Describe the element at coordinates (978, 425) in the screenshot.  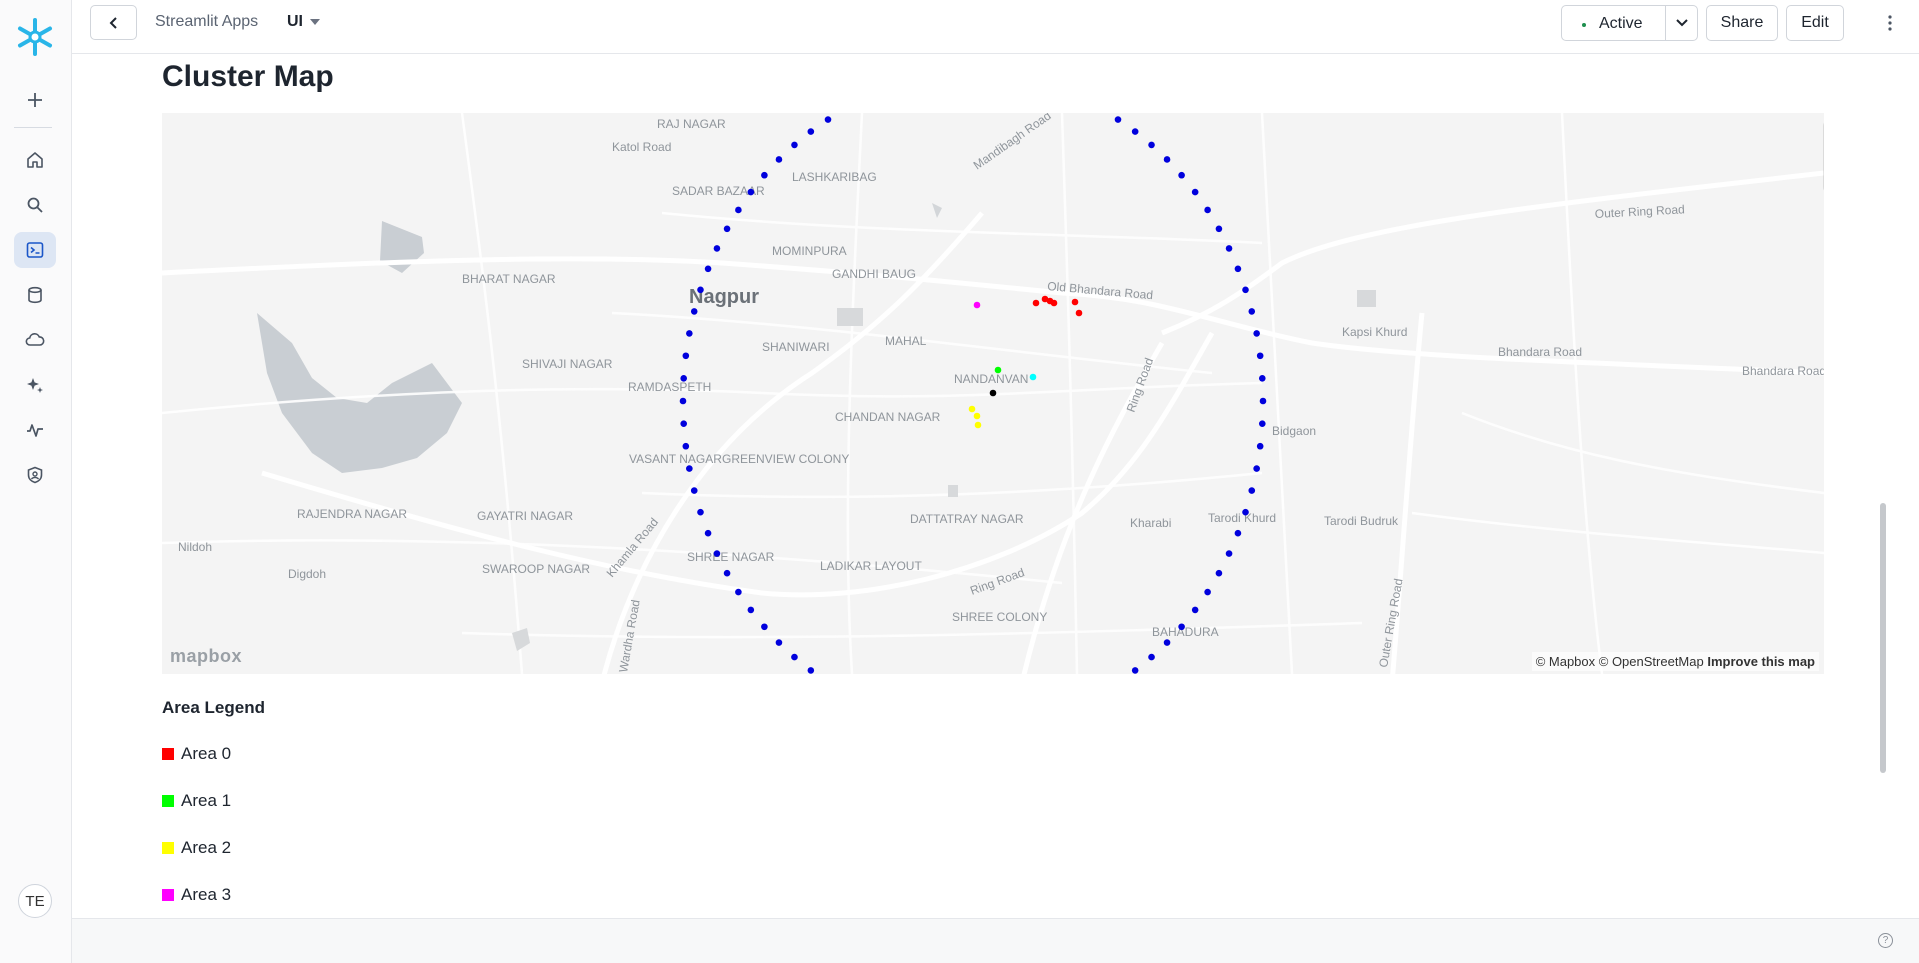
I see `area-2-point` at that location.